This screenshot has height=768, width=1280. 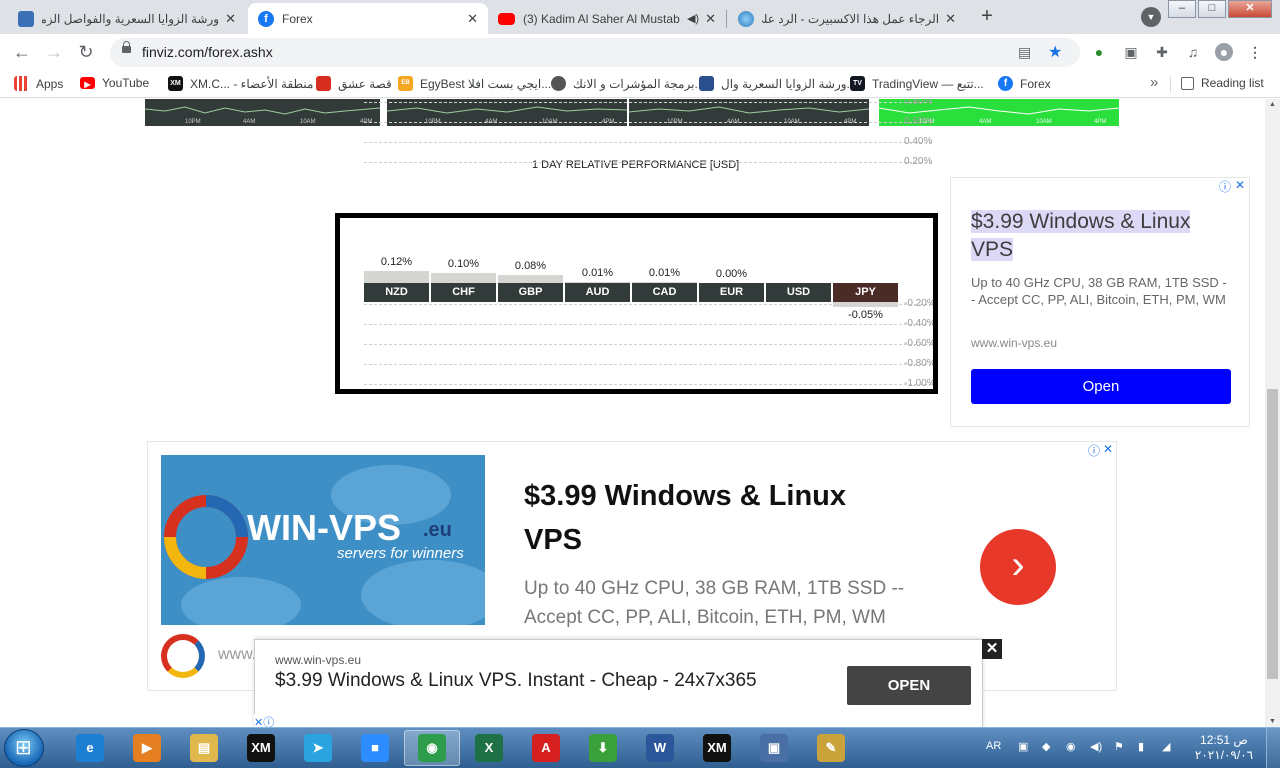 I want to click on paint-icon: ✎, so click(x=831, y=748).